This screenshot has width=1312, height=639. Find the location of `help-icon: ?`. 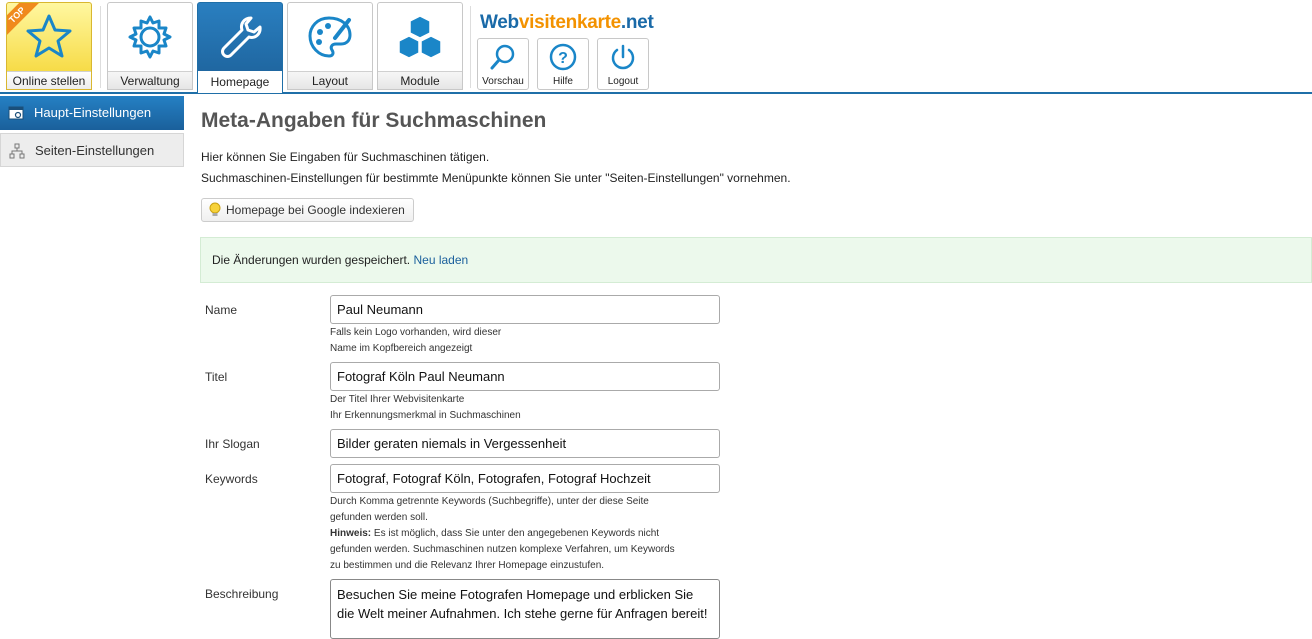

help-icon: ? is located at coordinates (563, 57).